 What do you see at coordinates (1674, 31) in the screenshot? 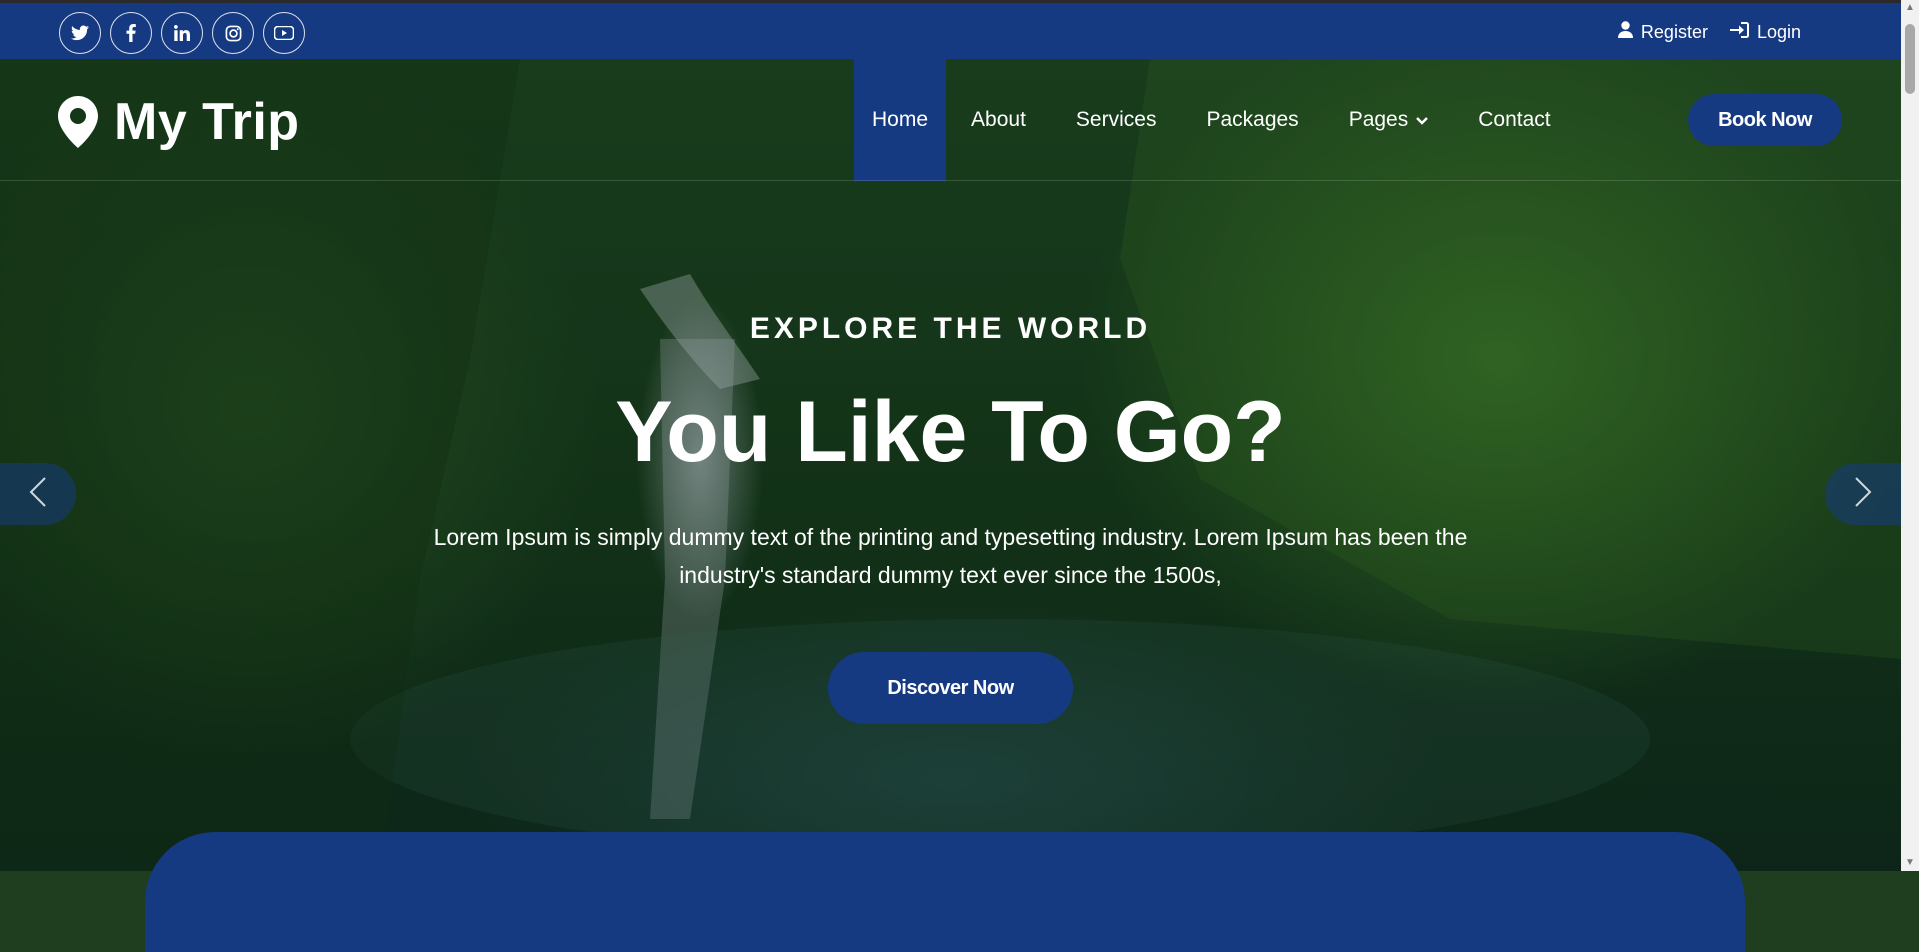
I see `register-label: Register` at bounding box center [1674, 31].